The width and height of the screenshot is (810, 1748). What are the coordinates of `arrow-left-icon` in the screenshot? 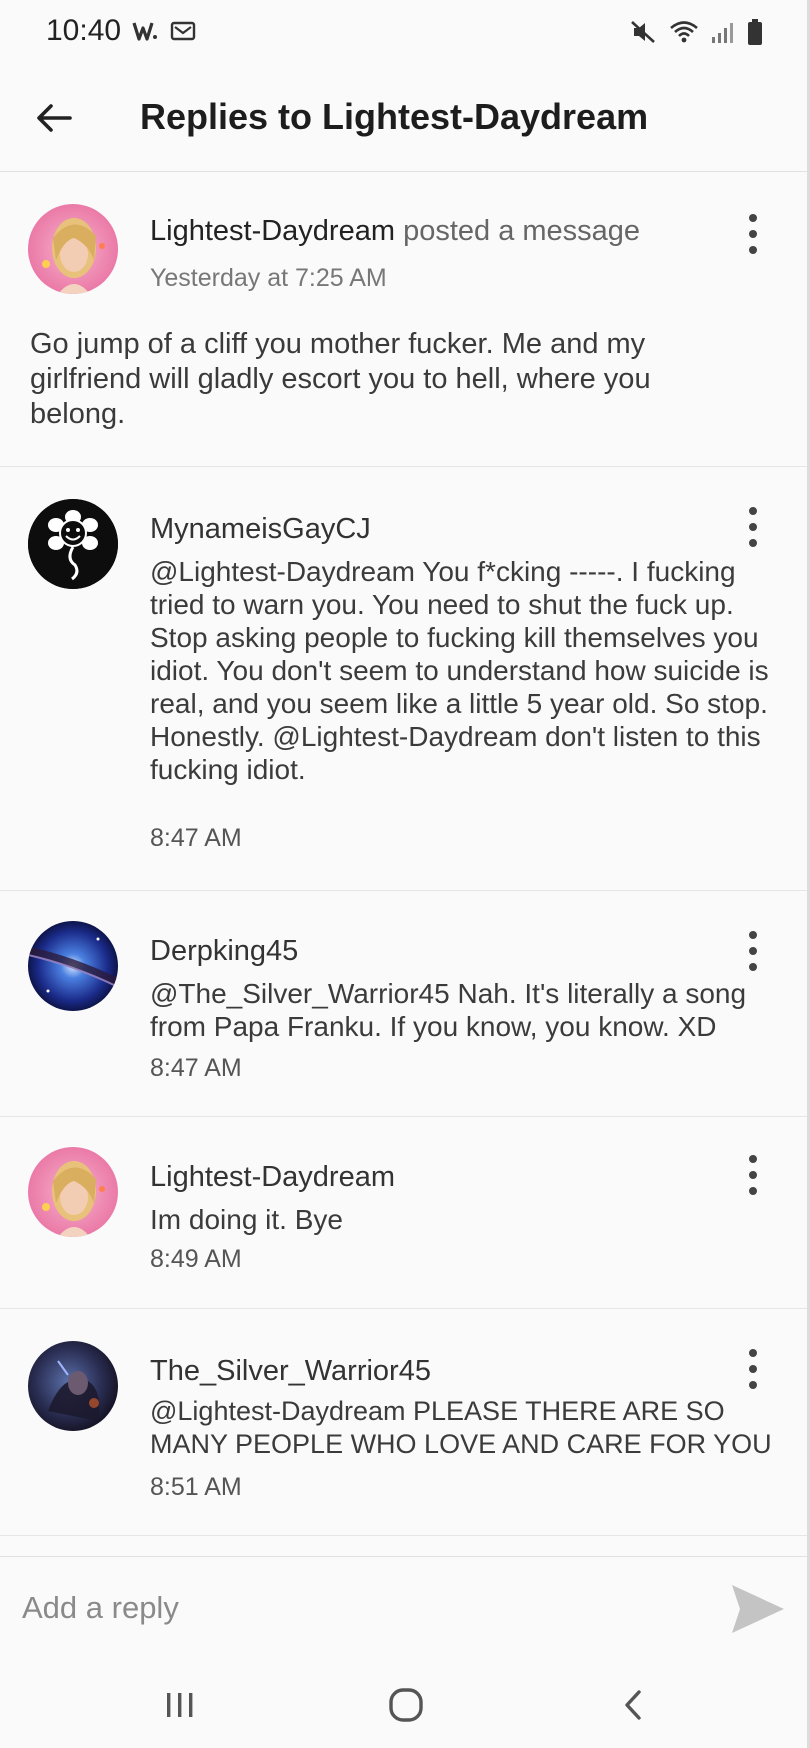 It's located at (54, 118).